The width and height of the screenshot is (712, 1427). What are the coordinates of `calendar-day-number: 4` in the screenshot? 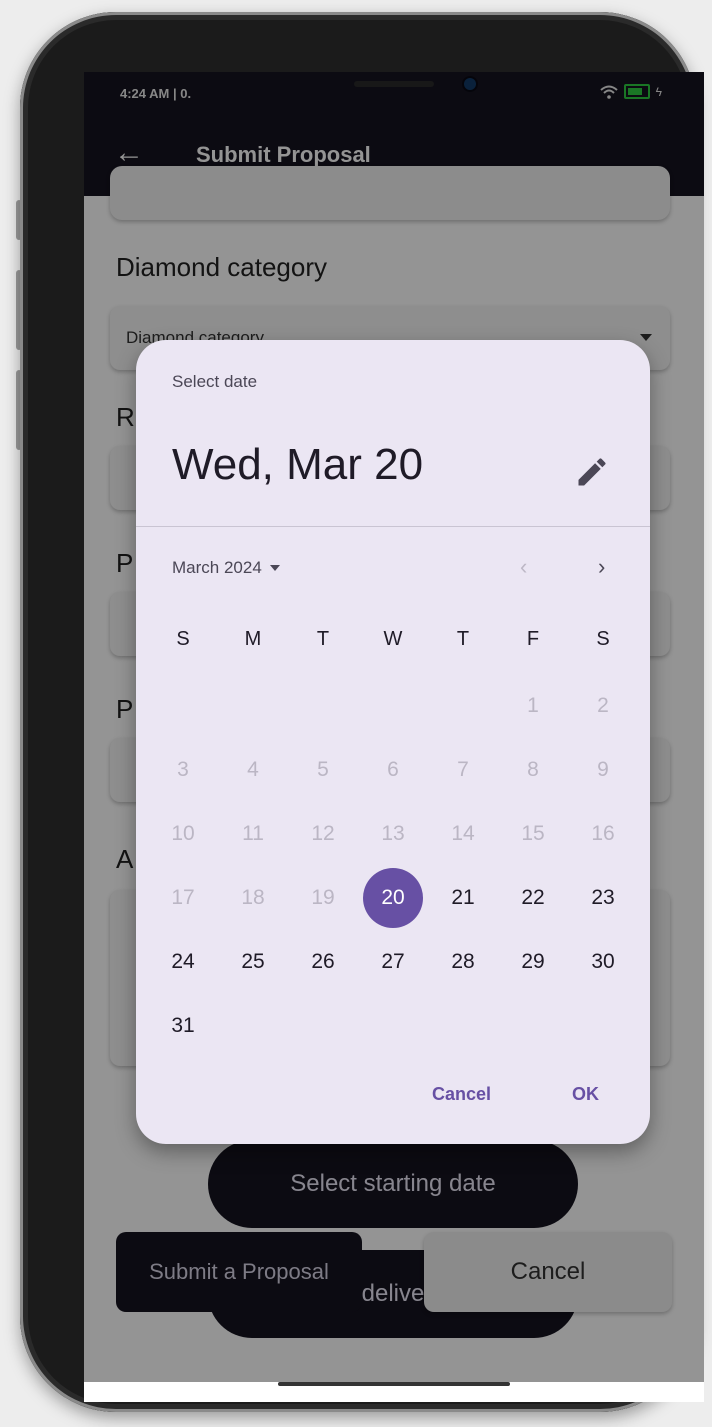 It's located at (253, 769).